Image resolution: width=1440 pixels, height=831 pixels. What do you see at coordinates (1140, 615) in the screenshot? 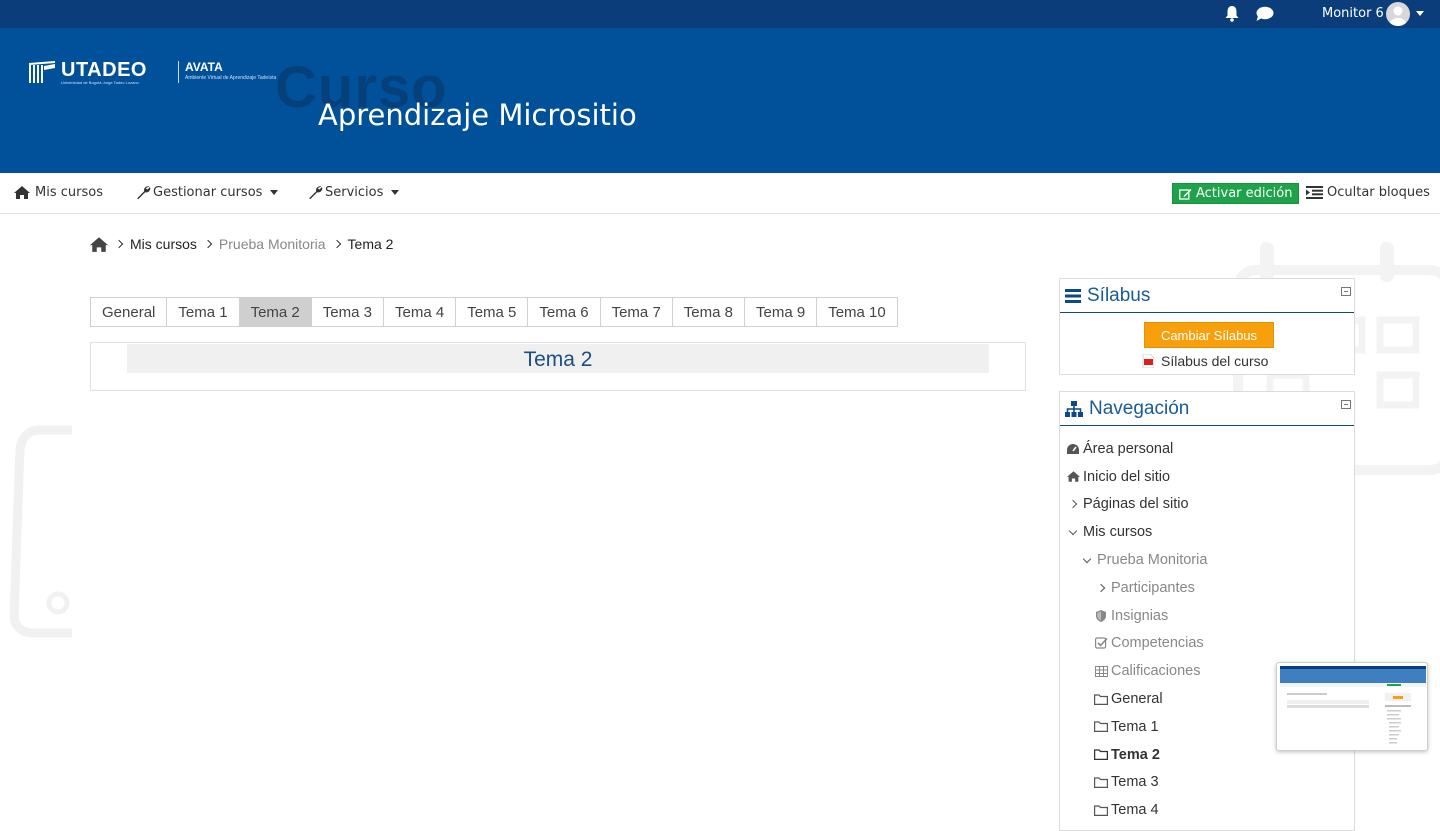
I see `nav-tree-badges-label: Insignias` at bounding box center [1140, 615].